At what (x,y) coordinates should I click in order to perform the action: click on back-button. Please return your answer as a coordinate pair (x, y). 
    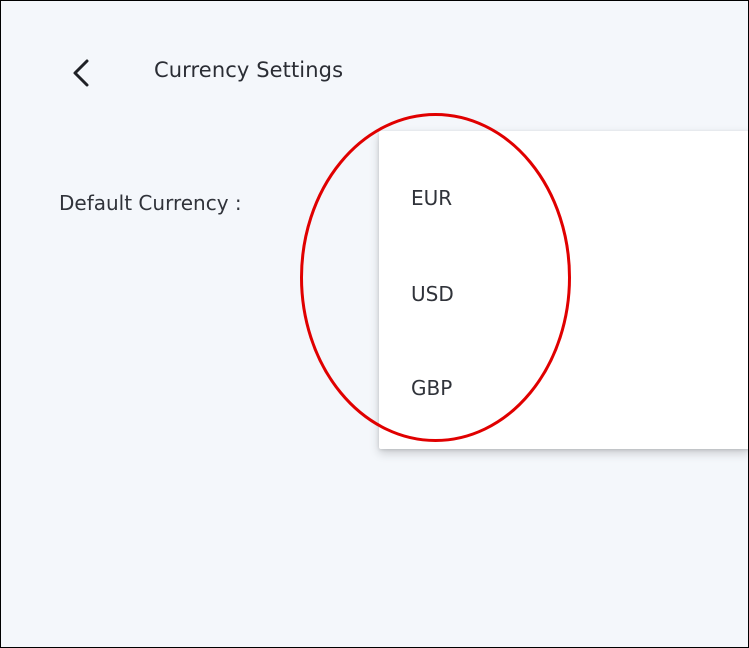
    Looking at the image, I should click on (81, 73).